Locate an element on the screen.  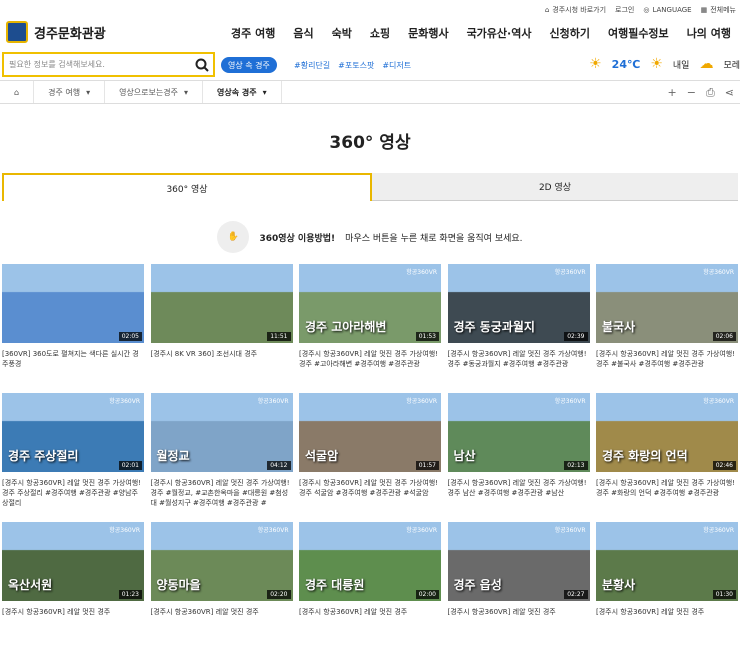
tab-2d: 2D 영상 is located at coordinates (555, 187).